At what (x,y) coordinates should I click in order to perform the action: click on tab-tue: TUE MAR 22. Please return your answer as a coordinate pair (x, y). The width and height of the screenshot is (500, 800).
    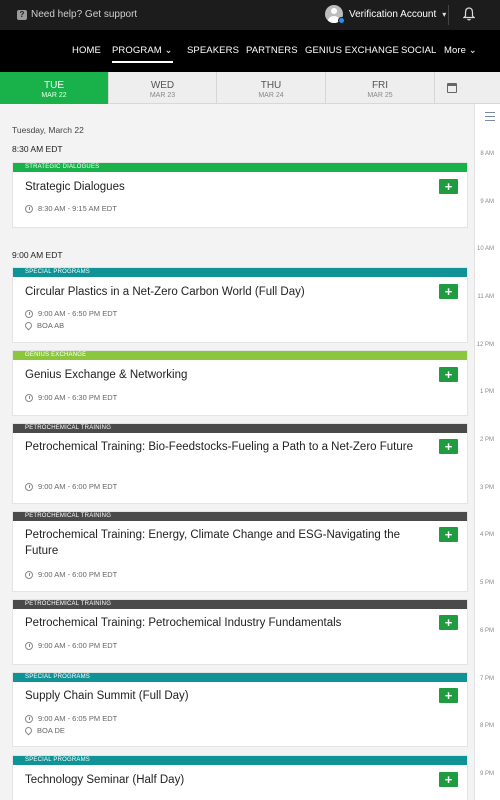
    Looking at the image, I should click on (54, 88).